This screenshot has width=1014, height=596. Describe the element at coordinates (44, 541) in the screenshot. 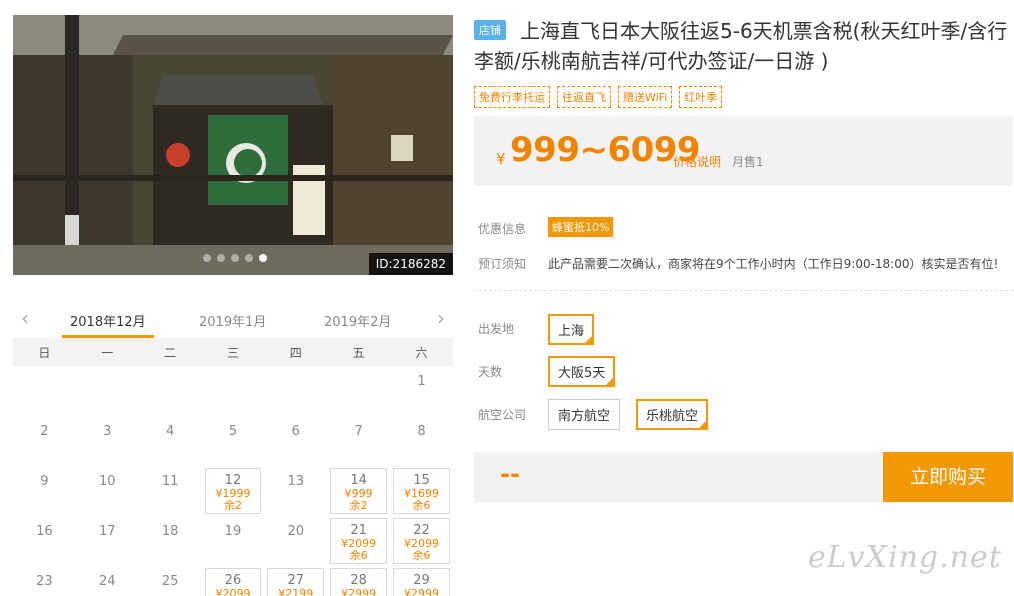

I see `calendar-day: 16` at that location.